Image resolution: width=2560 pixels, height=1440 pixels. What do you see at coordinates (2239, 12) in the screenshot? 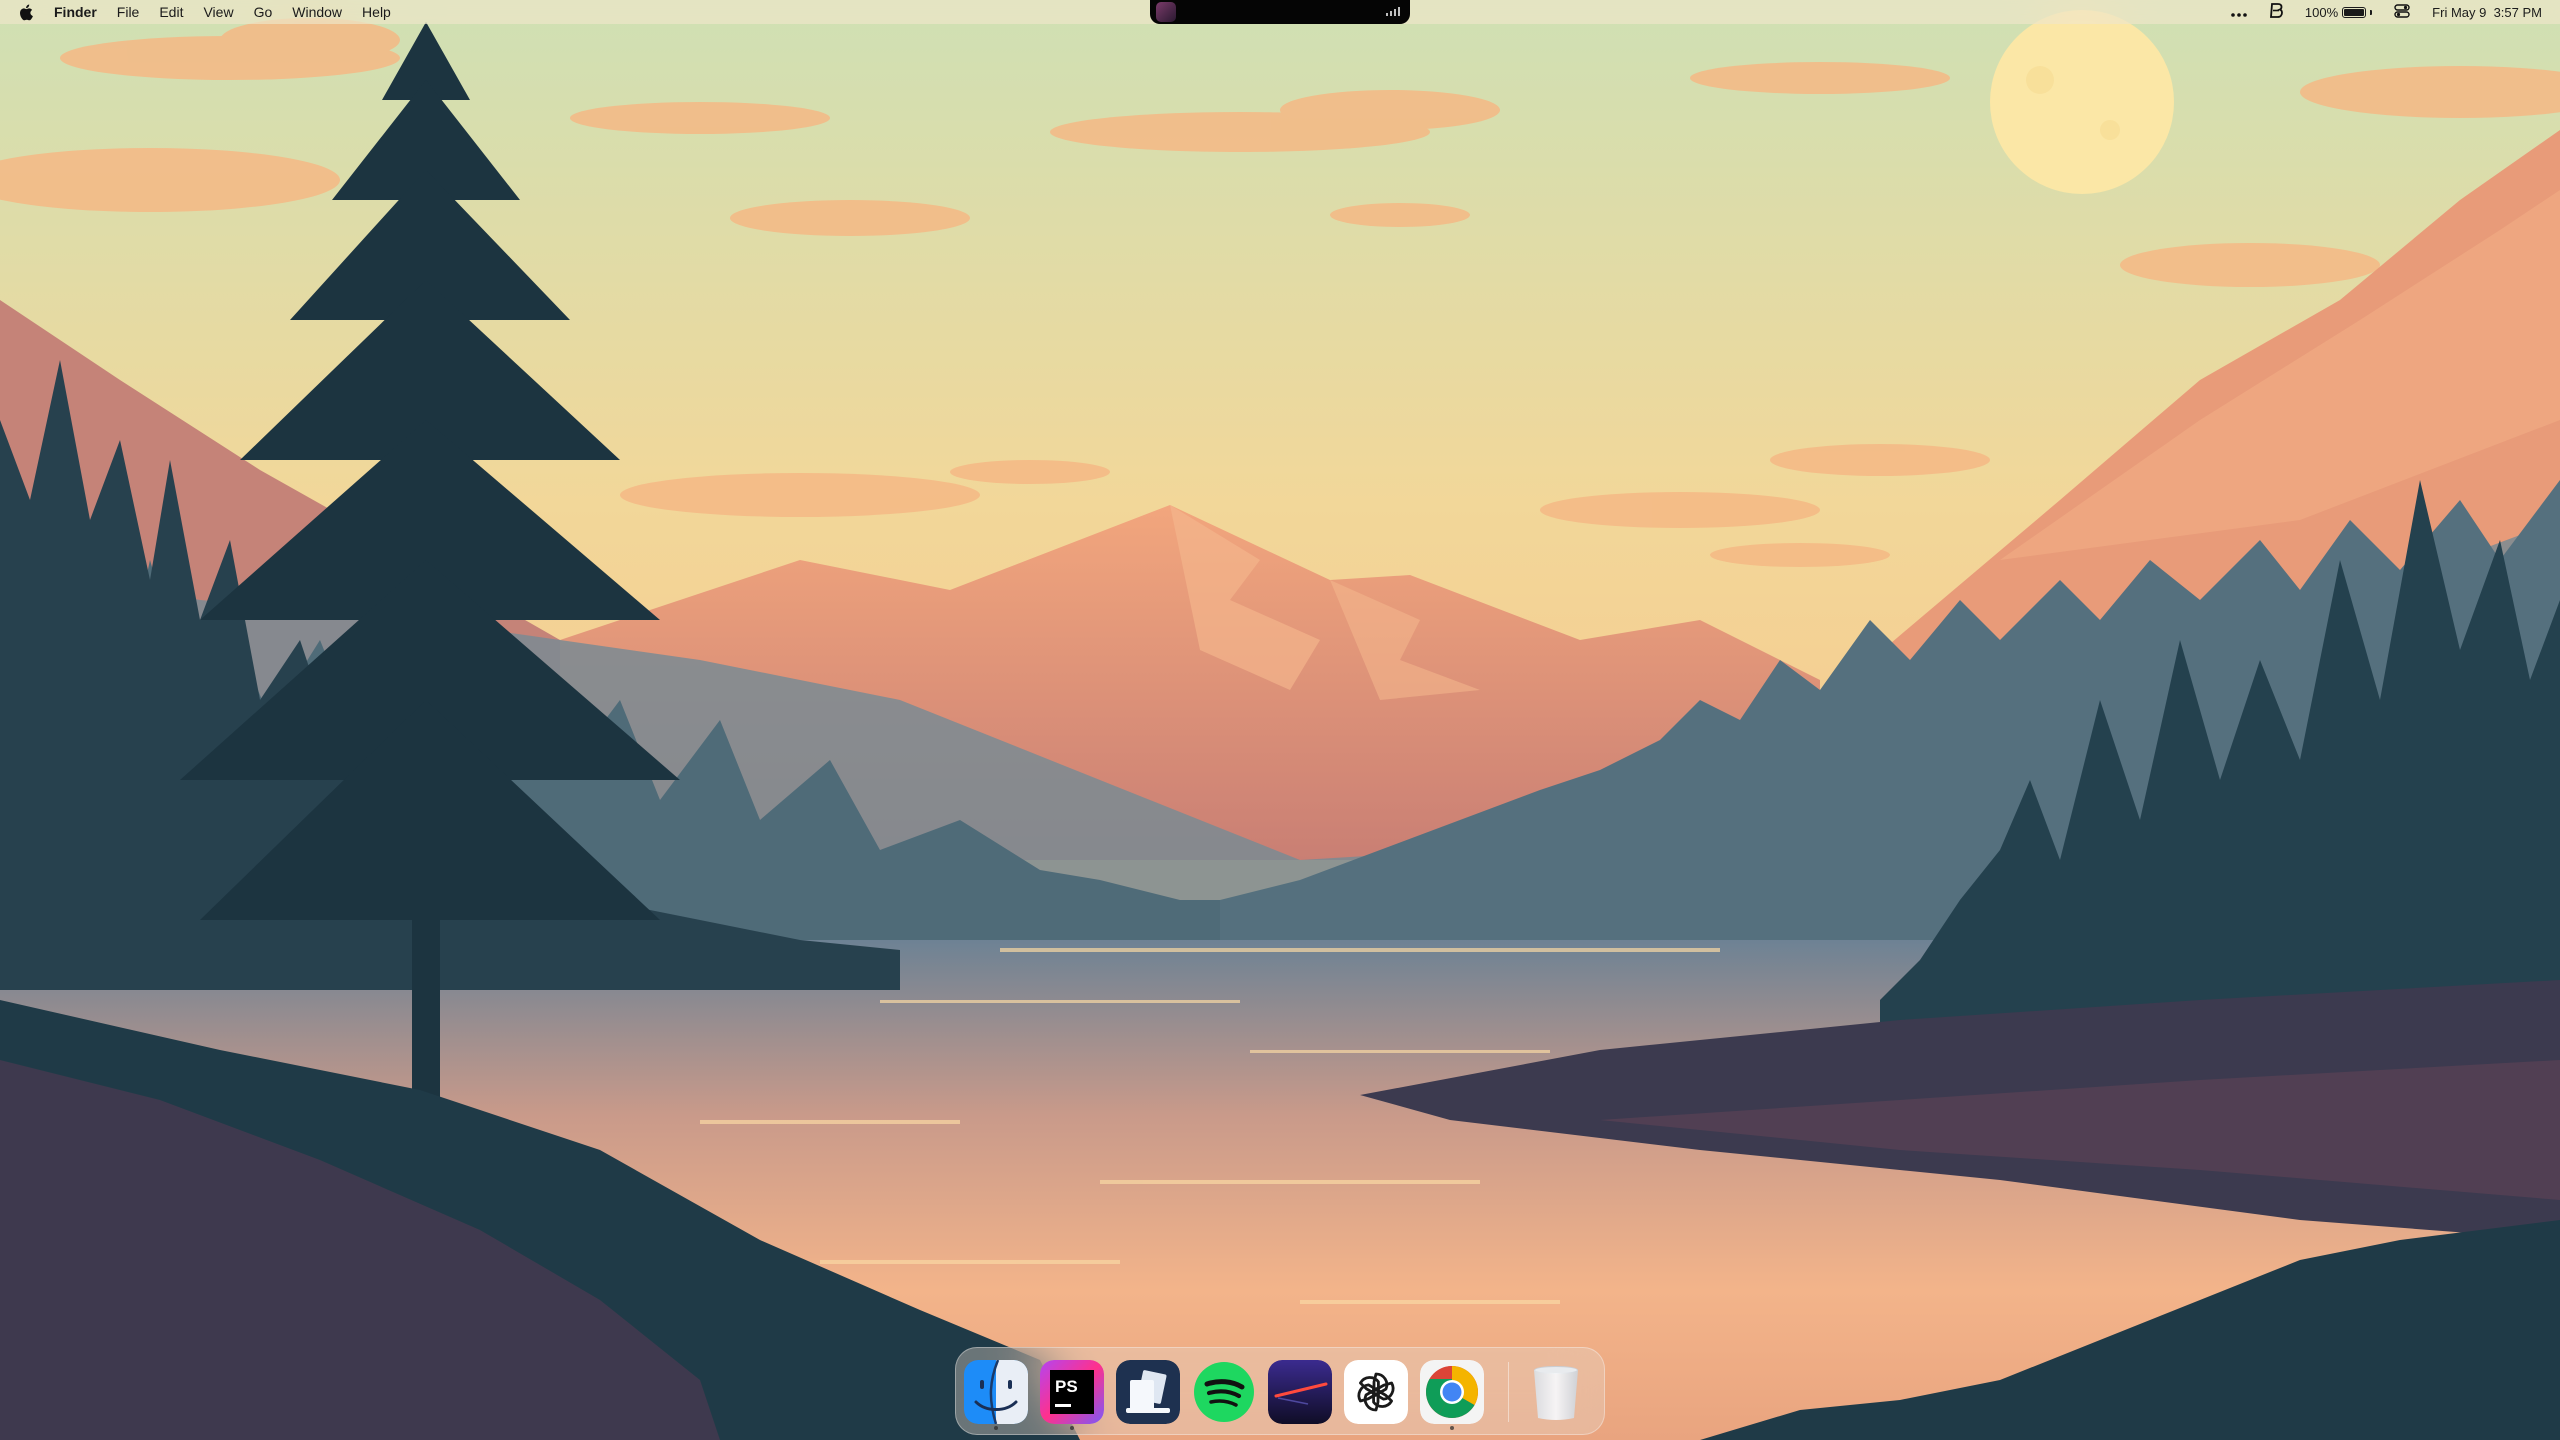
I see `more-icon` at bounding box center [2239, 12].